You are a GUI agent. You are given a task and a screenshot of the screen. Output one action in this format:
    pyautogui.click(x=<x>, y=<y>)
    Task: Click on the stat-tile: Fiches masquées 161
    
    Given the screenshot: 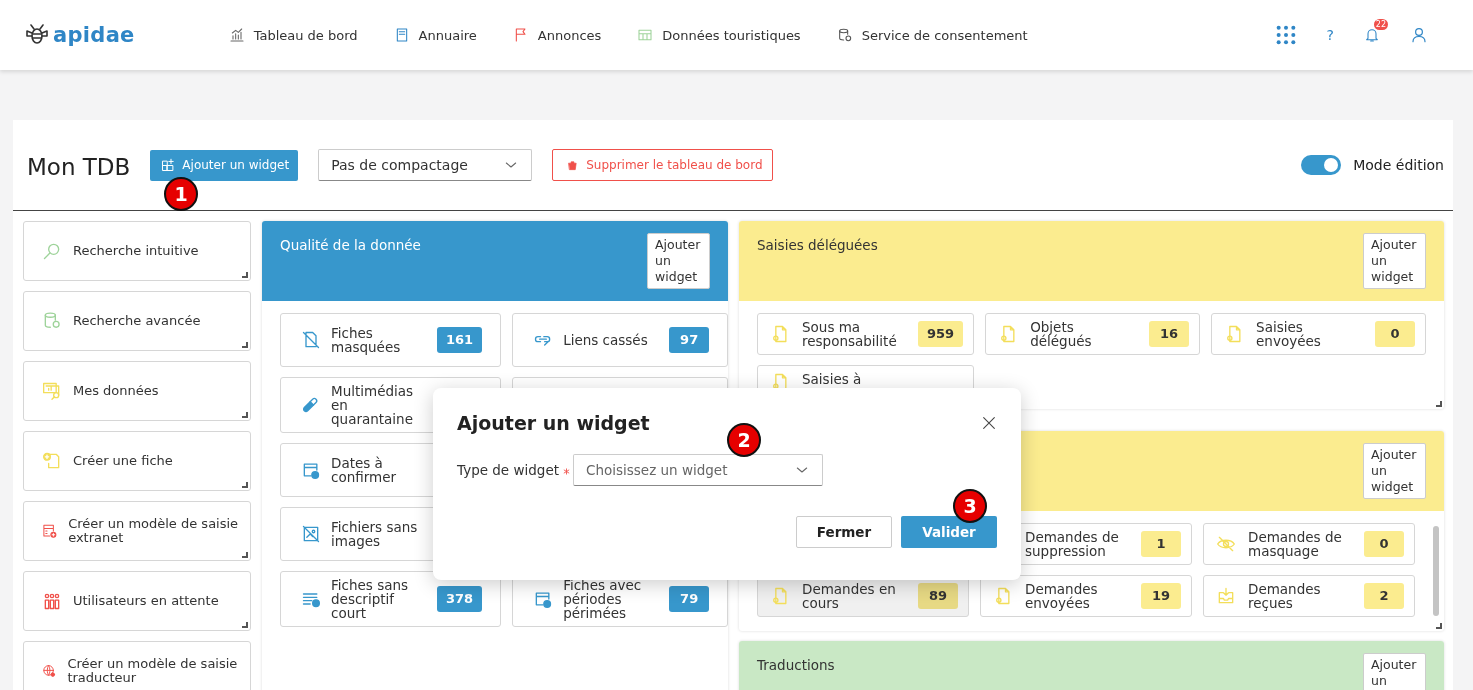 What is the action you would take?
    pyautogui.click(x=391, y=340)
    